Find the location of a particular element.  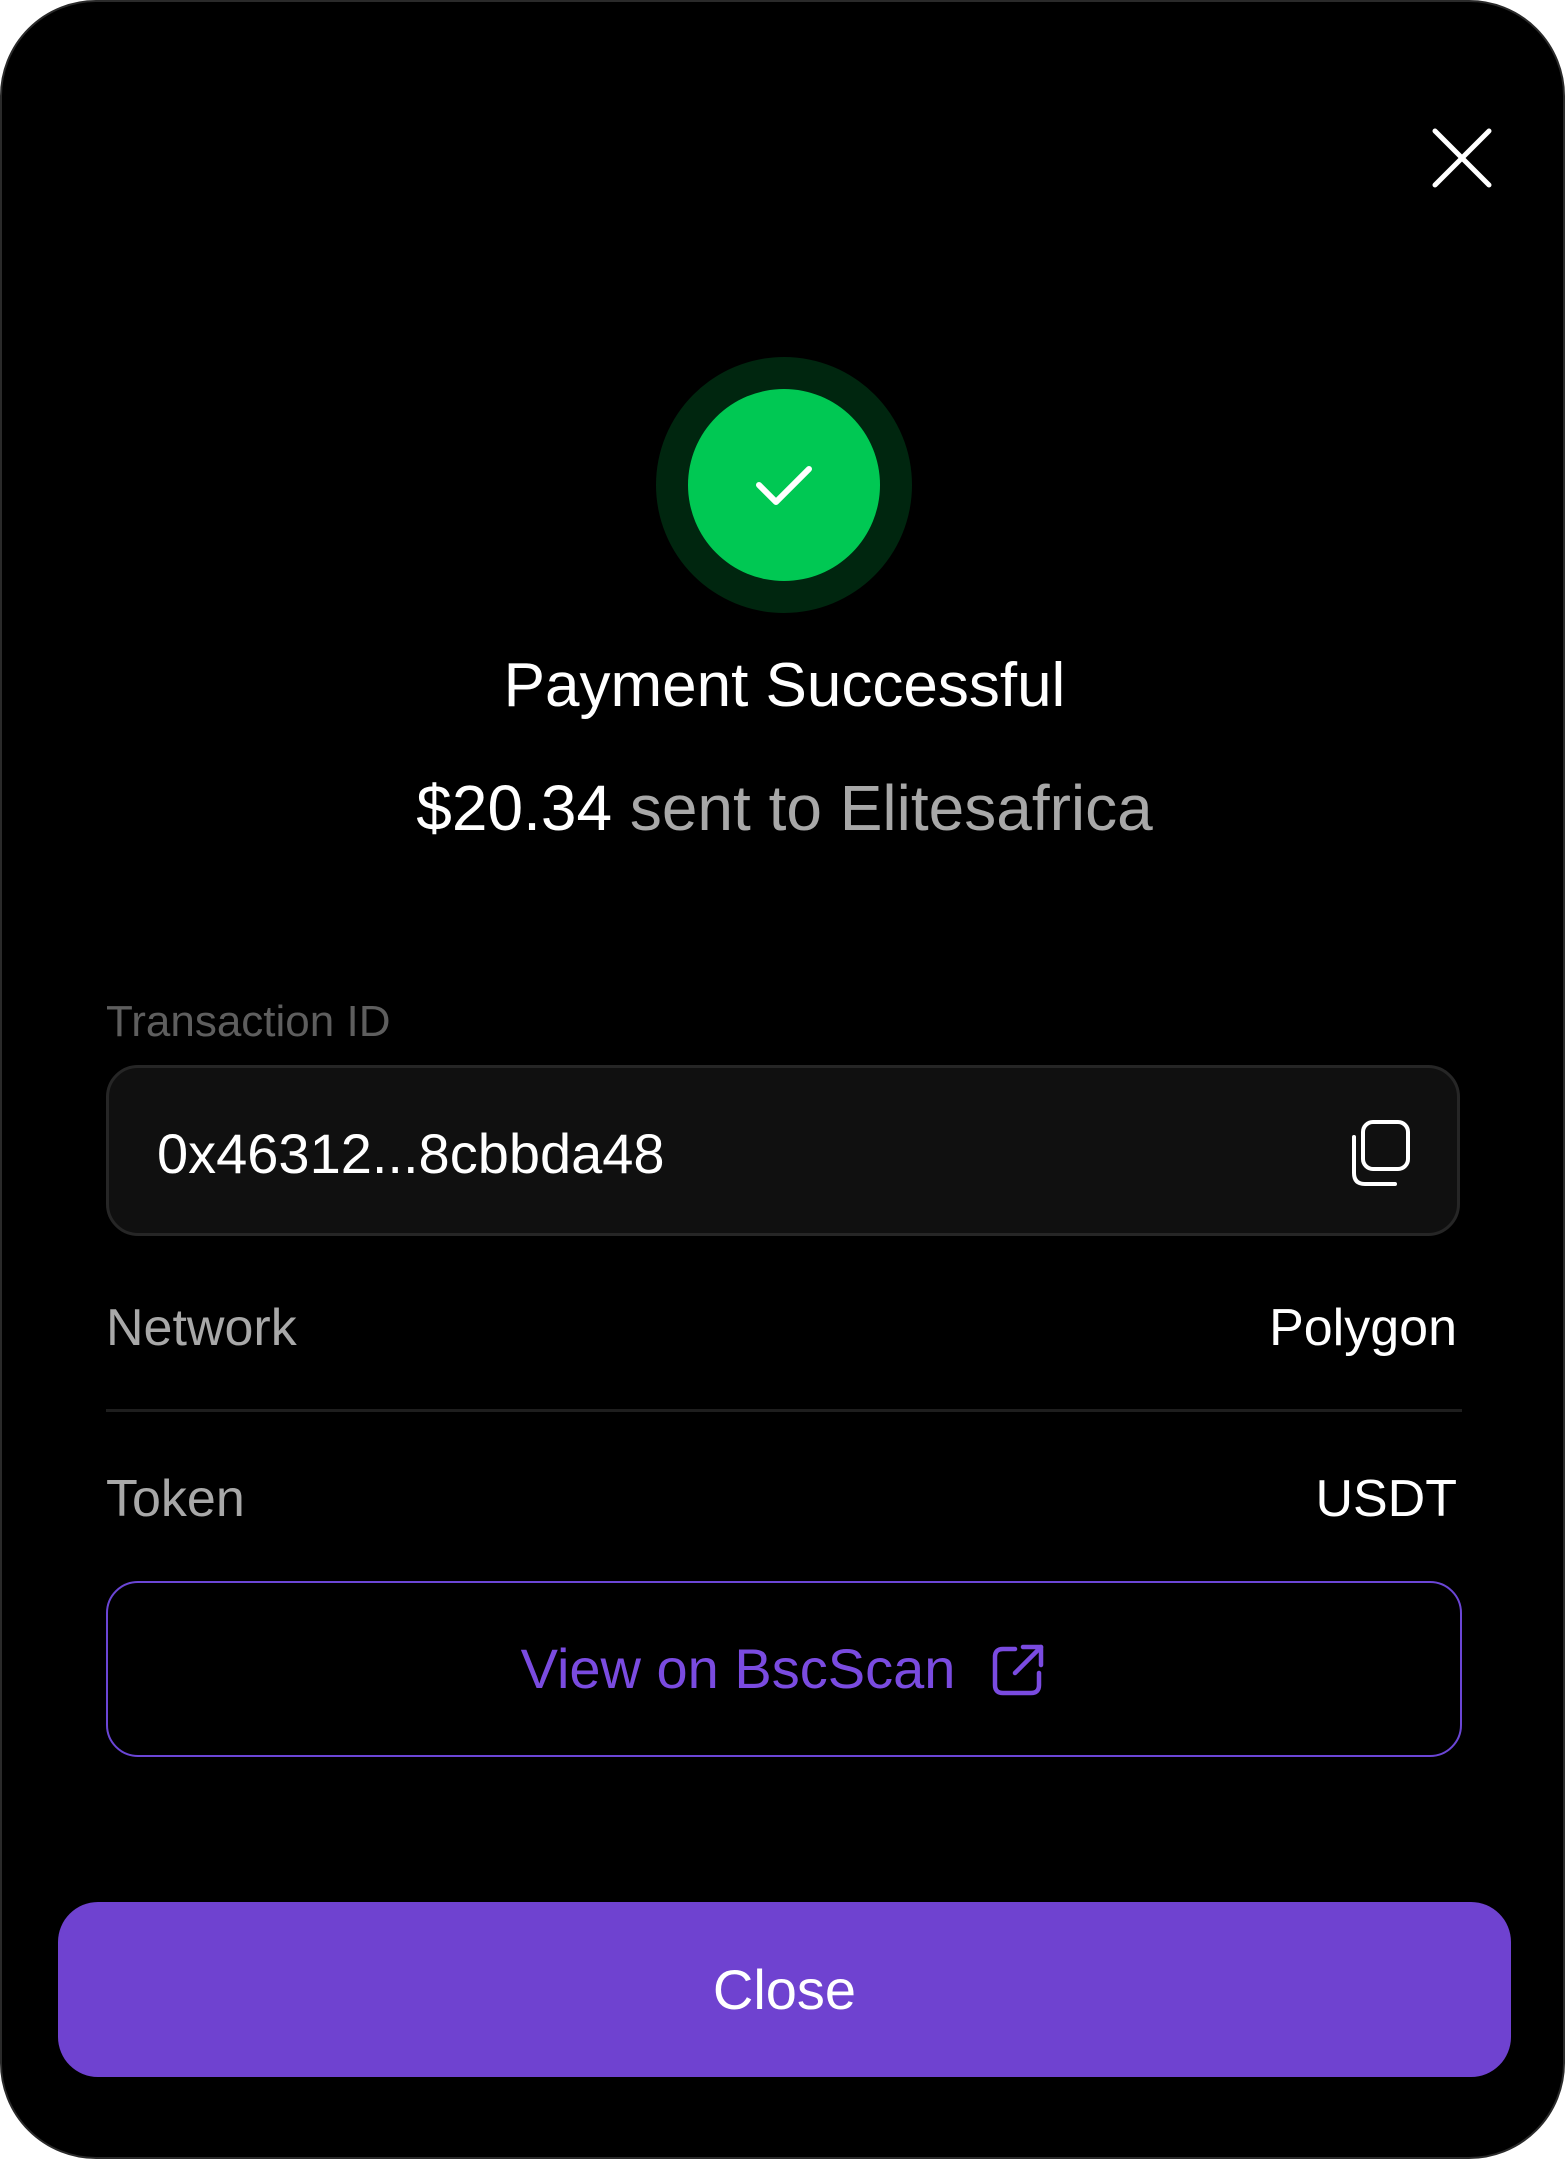

close-icon is located at coordinates (1462, 158).